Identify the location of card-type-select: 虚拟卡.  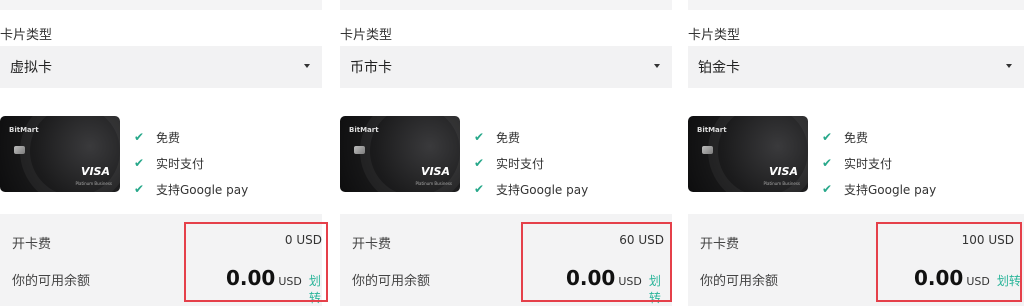
(161, 67).